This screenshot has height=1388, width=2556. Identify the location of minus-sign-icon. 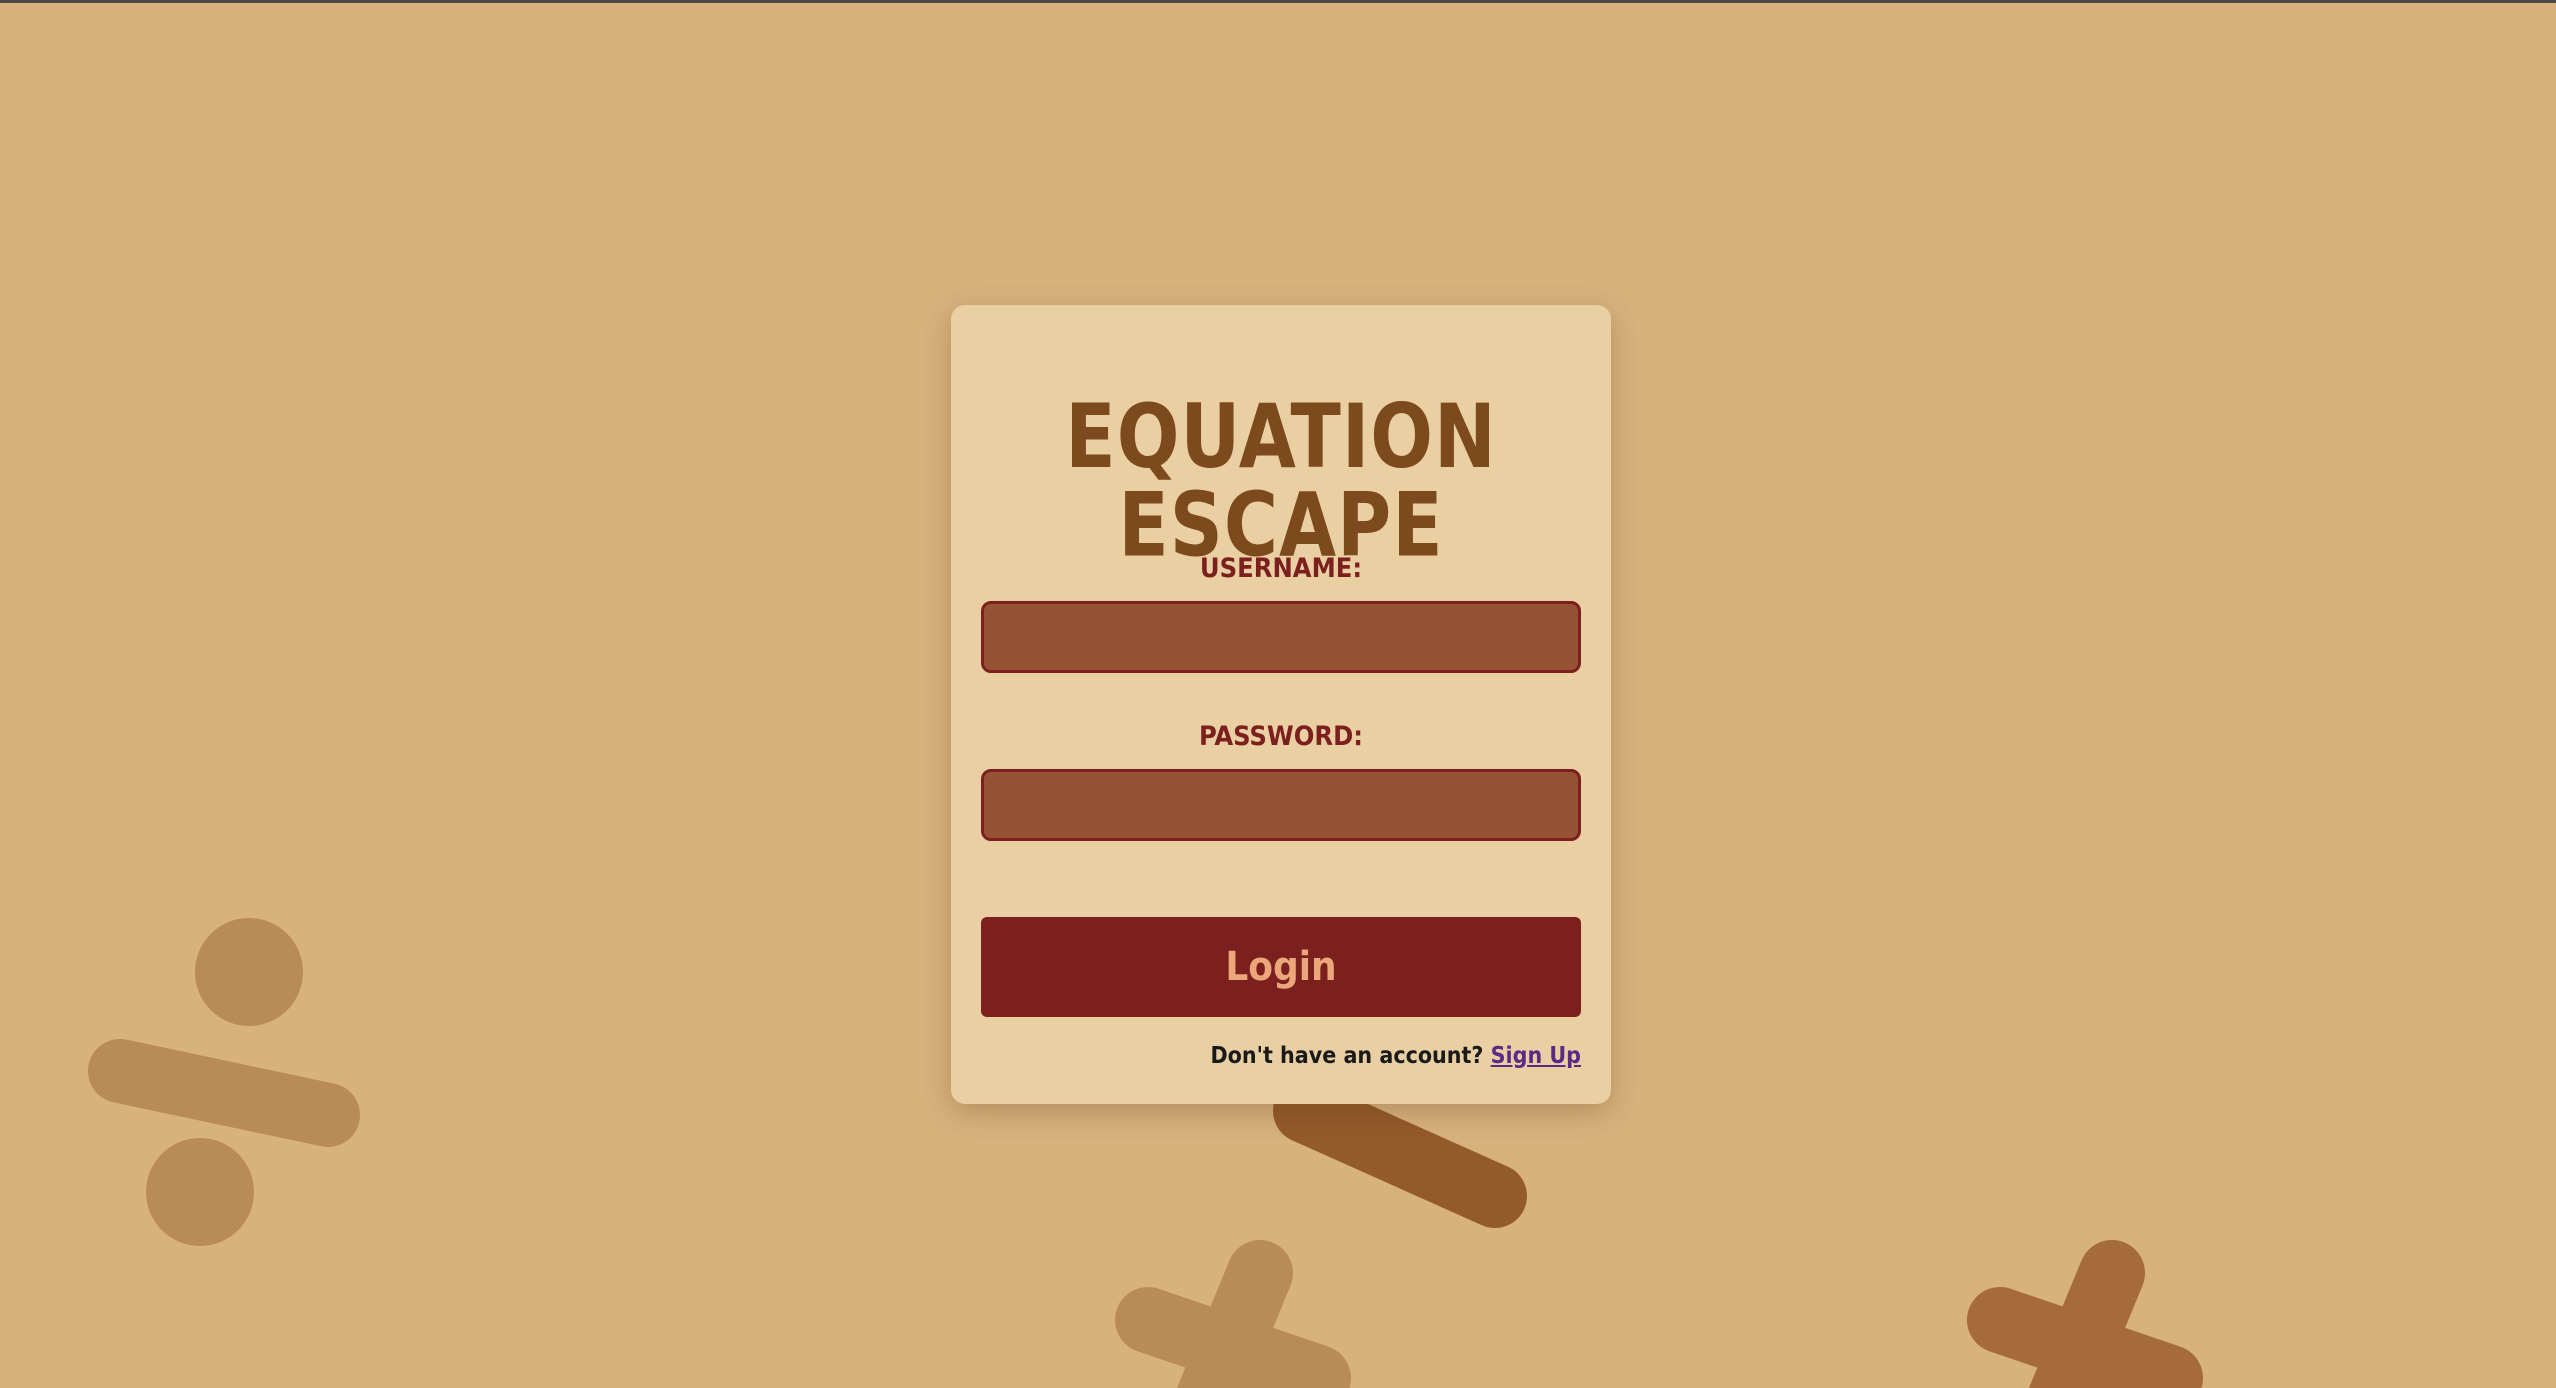
(1400, 1153).